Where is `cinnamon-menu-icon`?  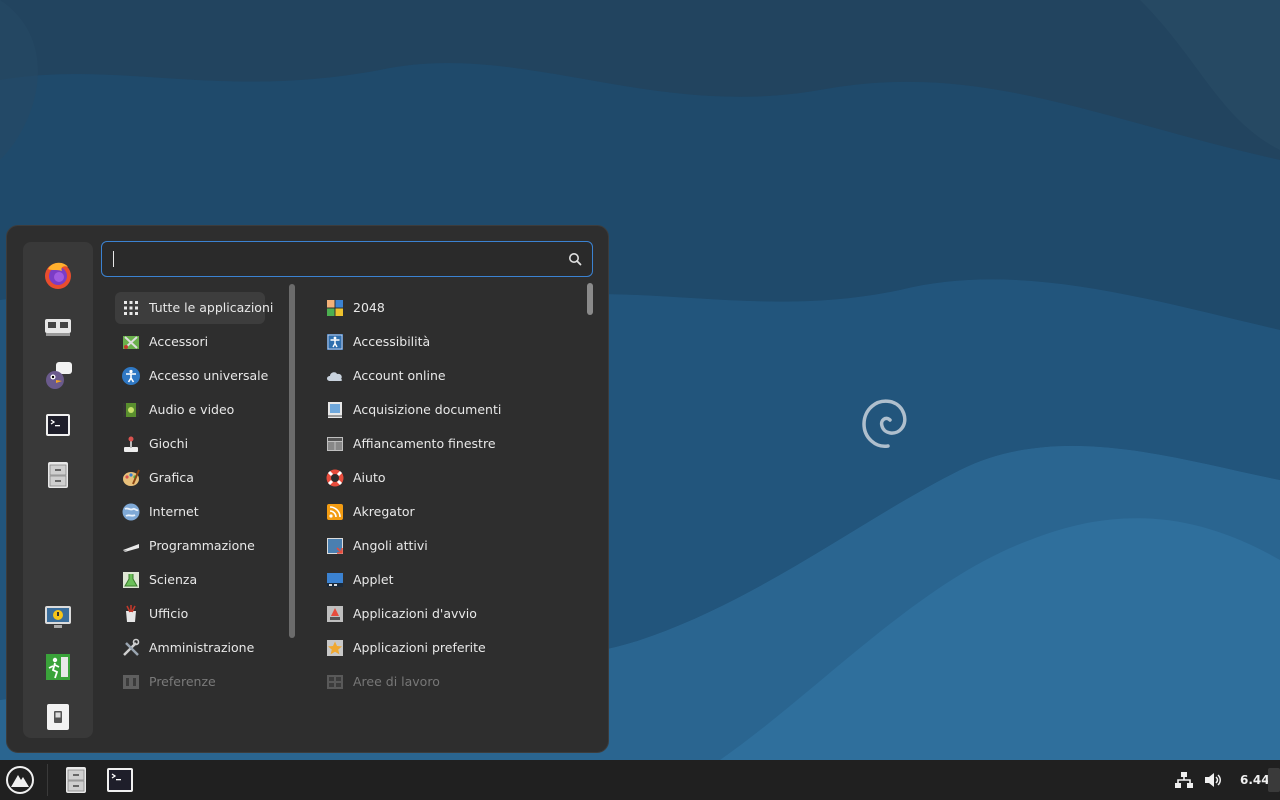 cinnamon-menu-icon is located at coordinates (20, 780).